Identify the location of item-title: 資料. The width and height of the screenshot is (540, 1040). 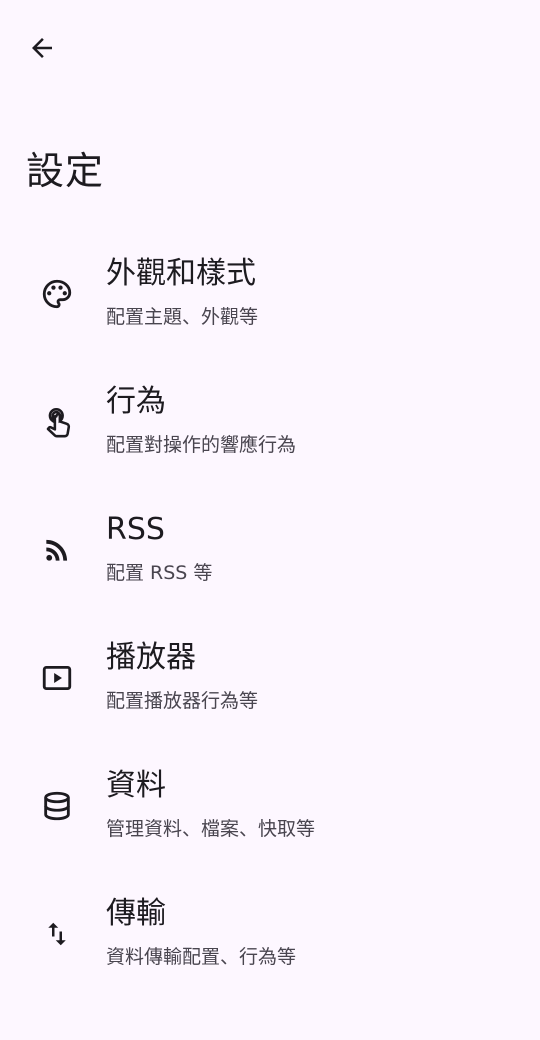
(136, 785).